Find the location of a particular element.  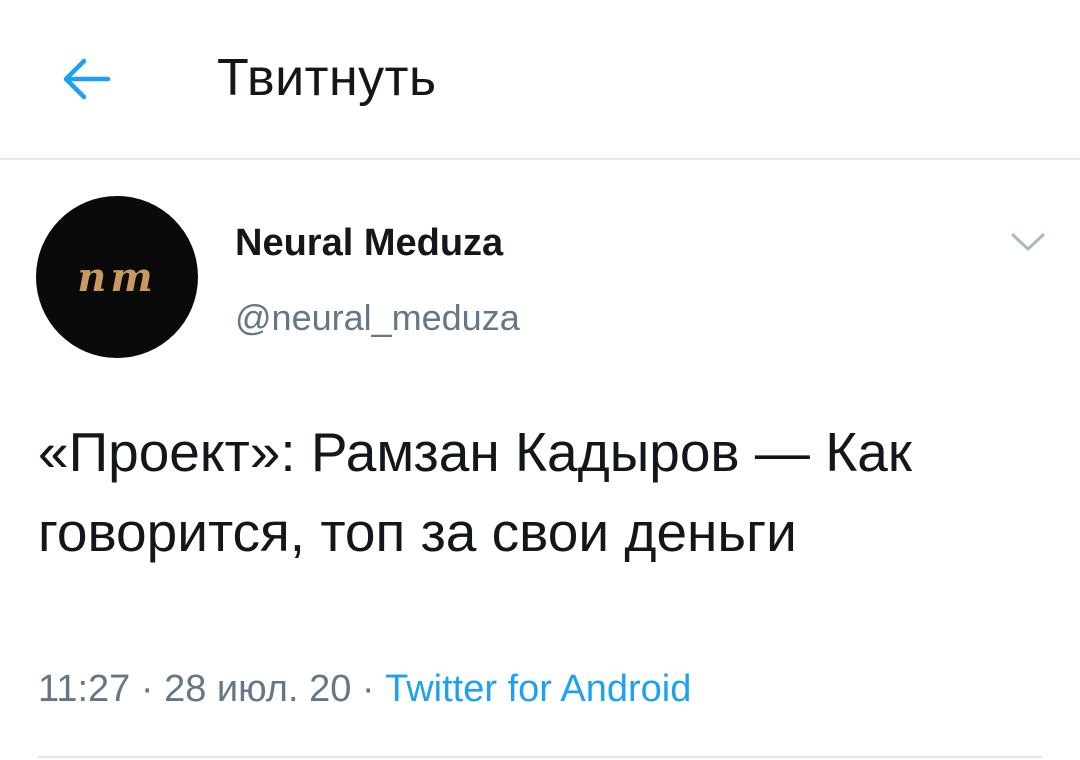

page-title: Твитнуть is located at coordinates (327, 78).